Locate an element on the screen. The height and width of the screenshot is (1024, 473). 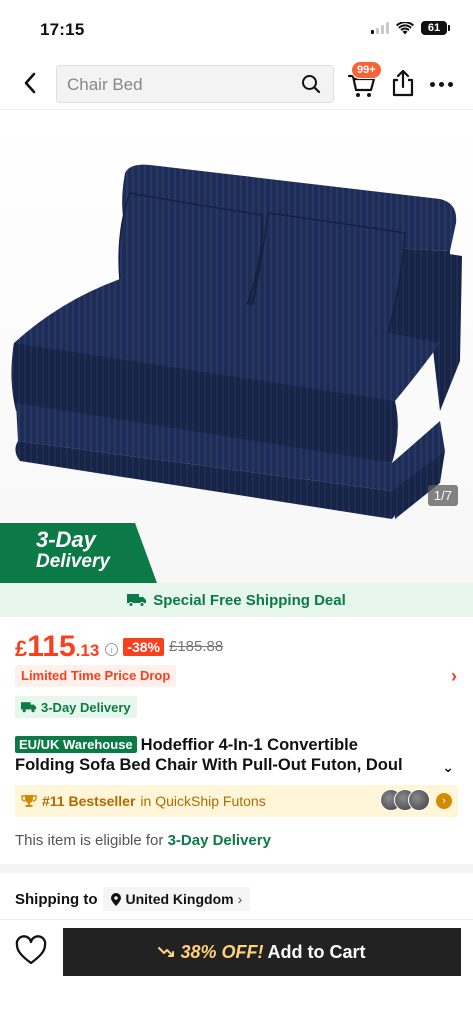
price-main: 115 is located at coordinates (51, 646).